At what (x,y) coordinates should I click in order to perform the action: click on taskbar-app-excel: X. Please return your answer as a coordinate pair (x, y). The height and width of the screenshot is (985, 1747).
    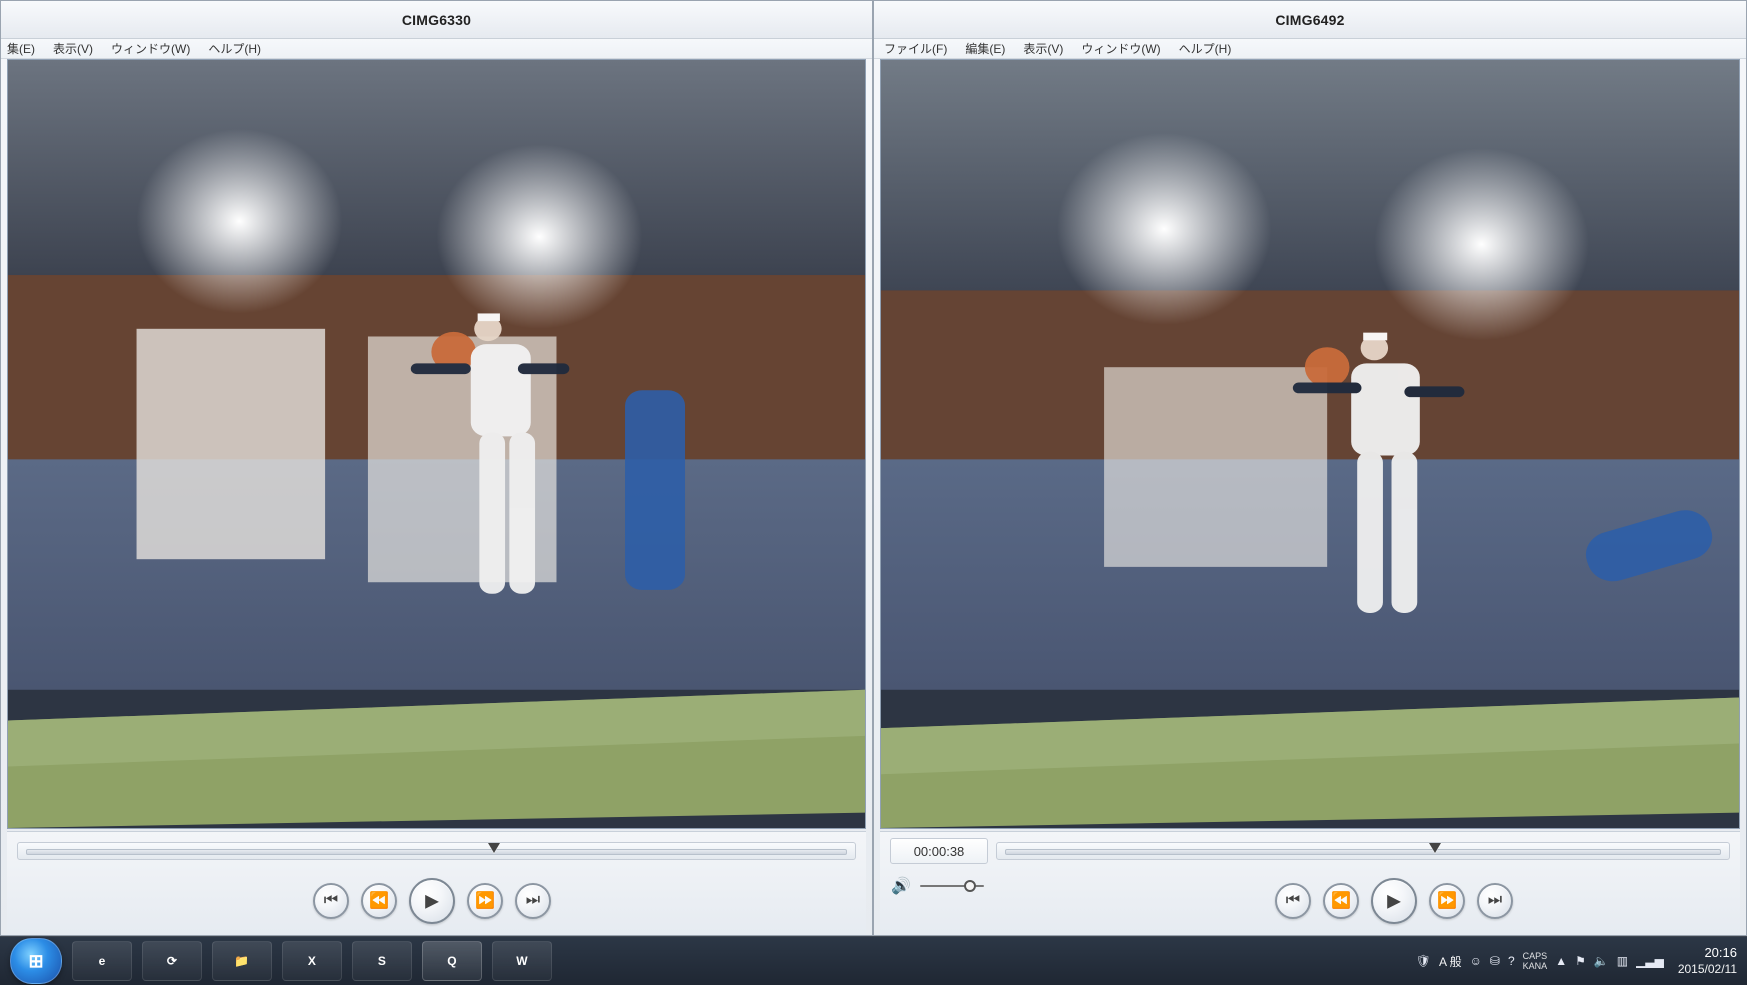
    Looking at the image, I should click on (312, 961).